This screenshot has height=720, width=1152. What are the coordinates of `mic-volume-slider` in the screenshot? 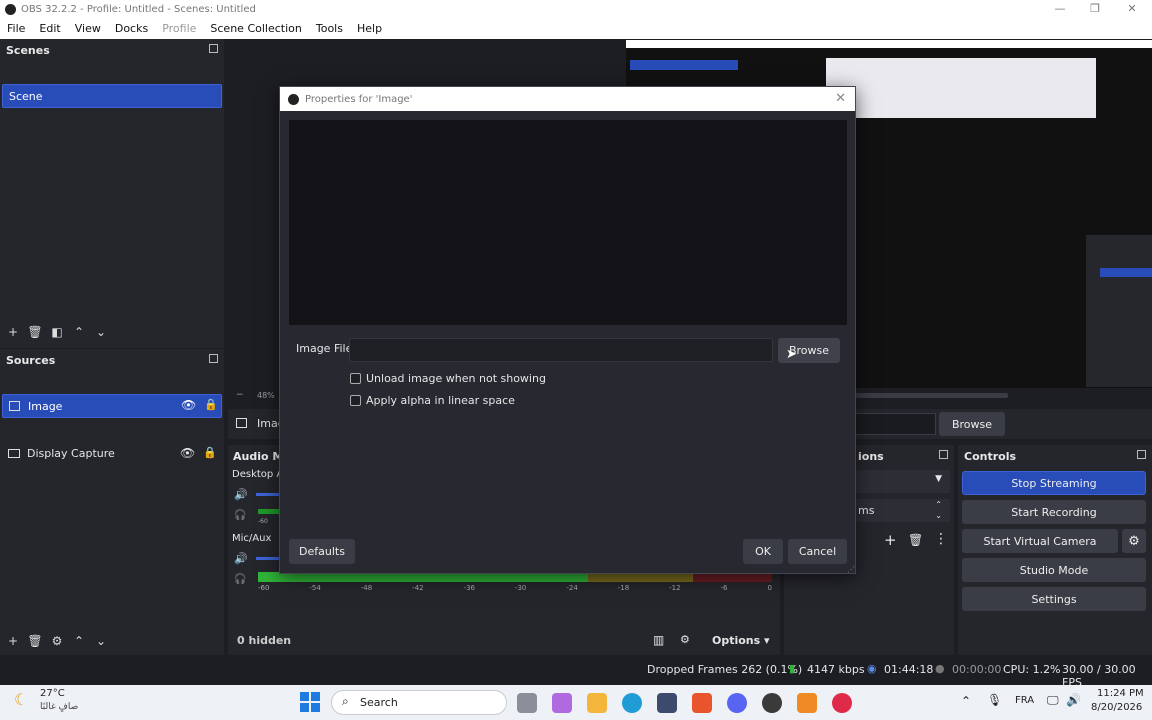 It's located at (268, 558).